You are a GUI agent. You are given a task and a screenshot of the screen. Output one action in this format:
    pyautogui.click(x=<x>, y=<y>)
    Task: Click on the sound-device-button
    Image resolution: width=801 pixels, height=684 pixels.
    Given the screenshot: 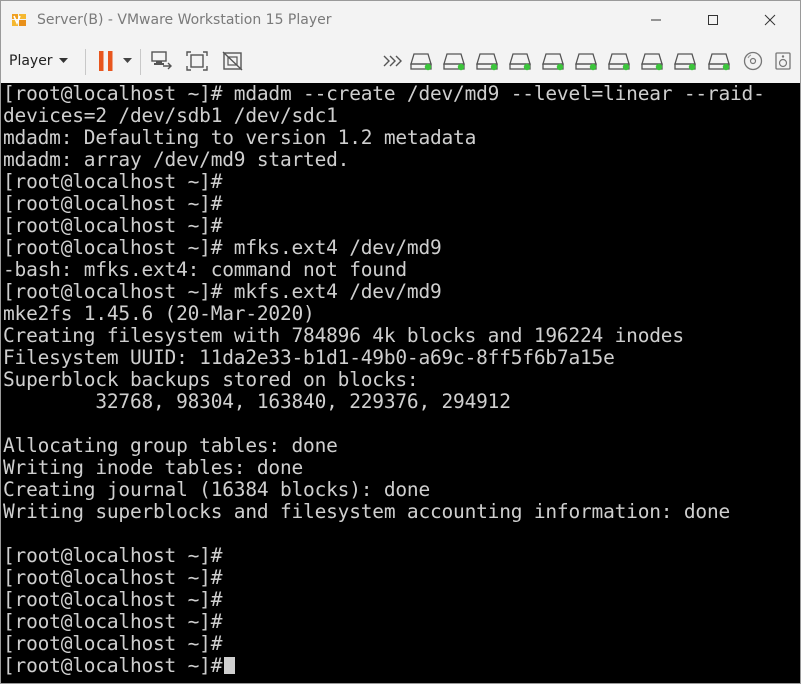 What is the action you would take?
    pyautogui.click(x=783, y=61)
    